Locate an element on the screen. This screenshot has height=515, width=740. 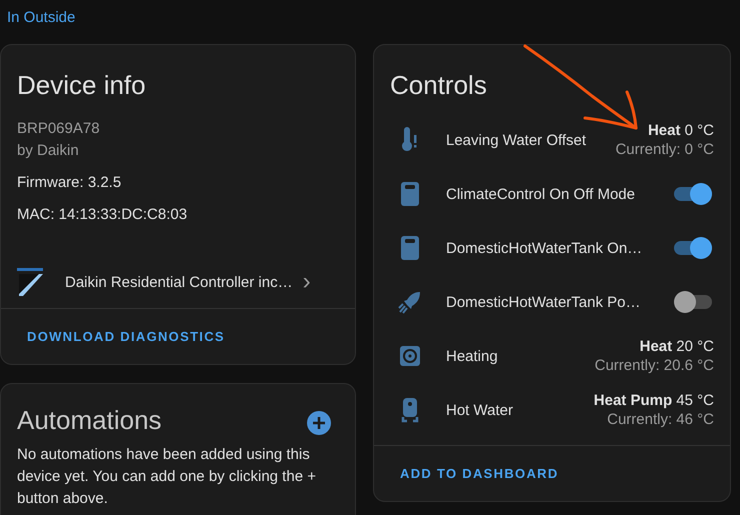
manufacturer: by Daikin is located at coordinates (48, 151).